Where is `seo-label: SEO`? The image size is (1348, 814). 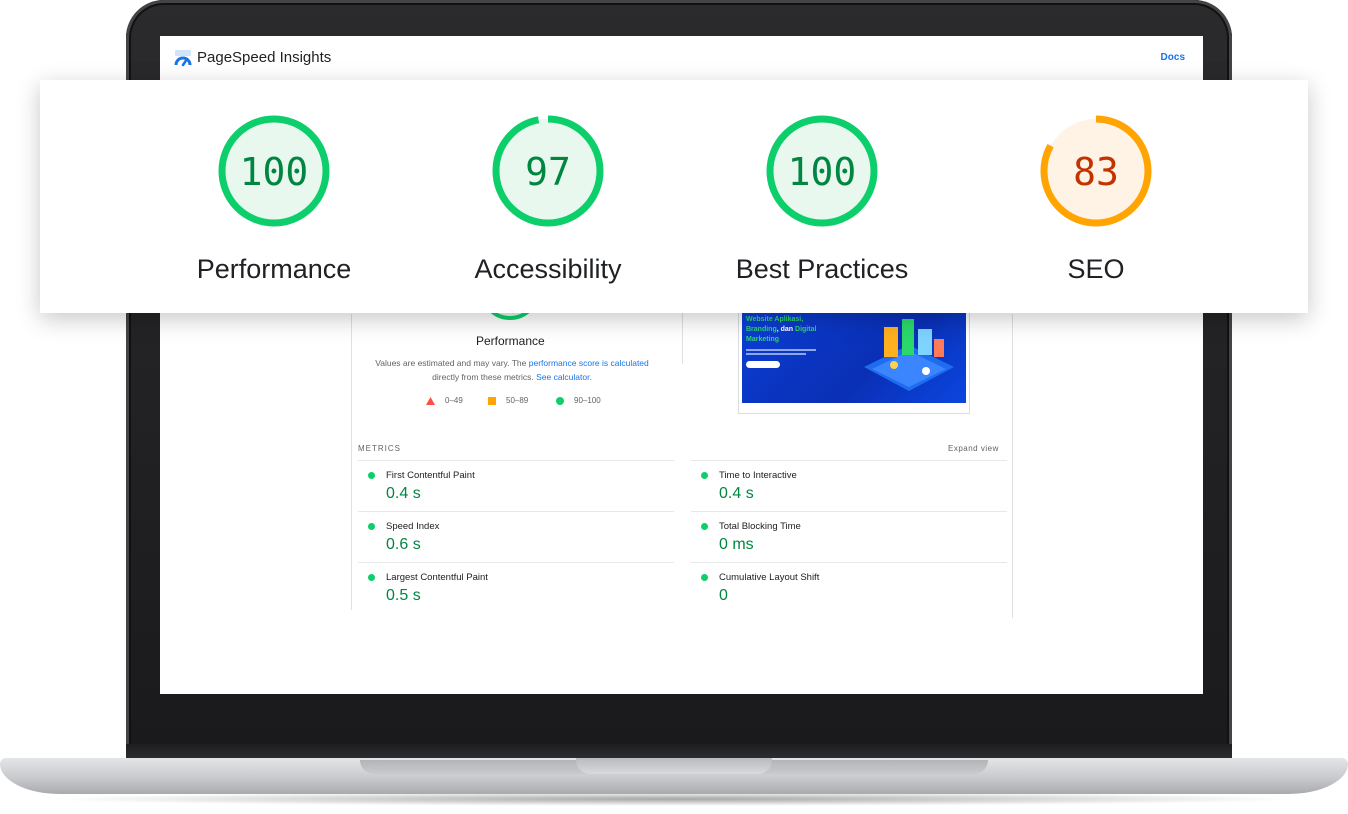 seo-label: SEO is located at coordinates (1096, 269).